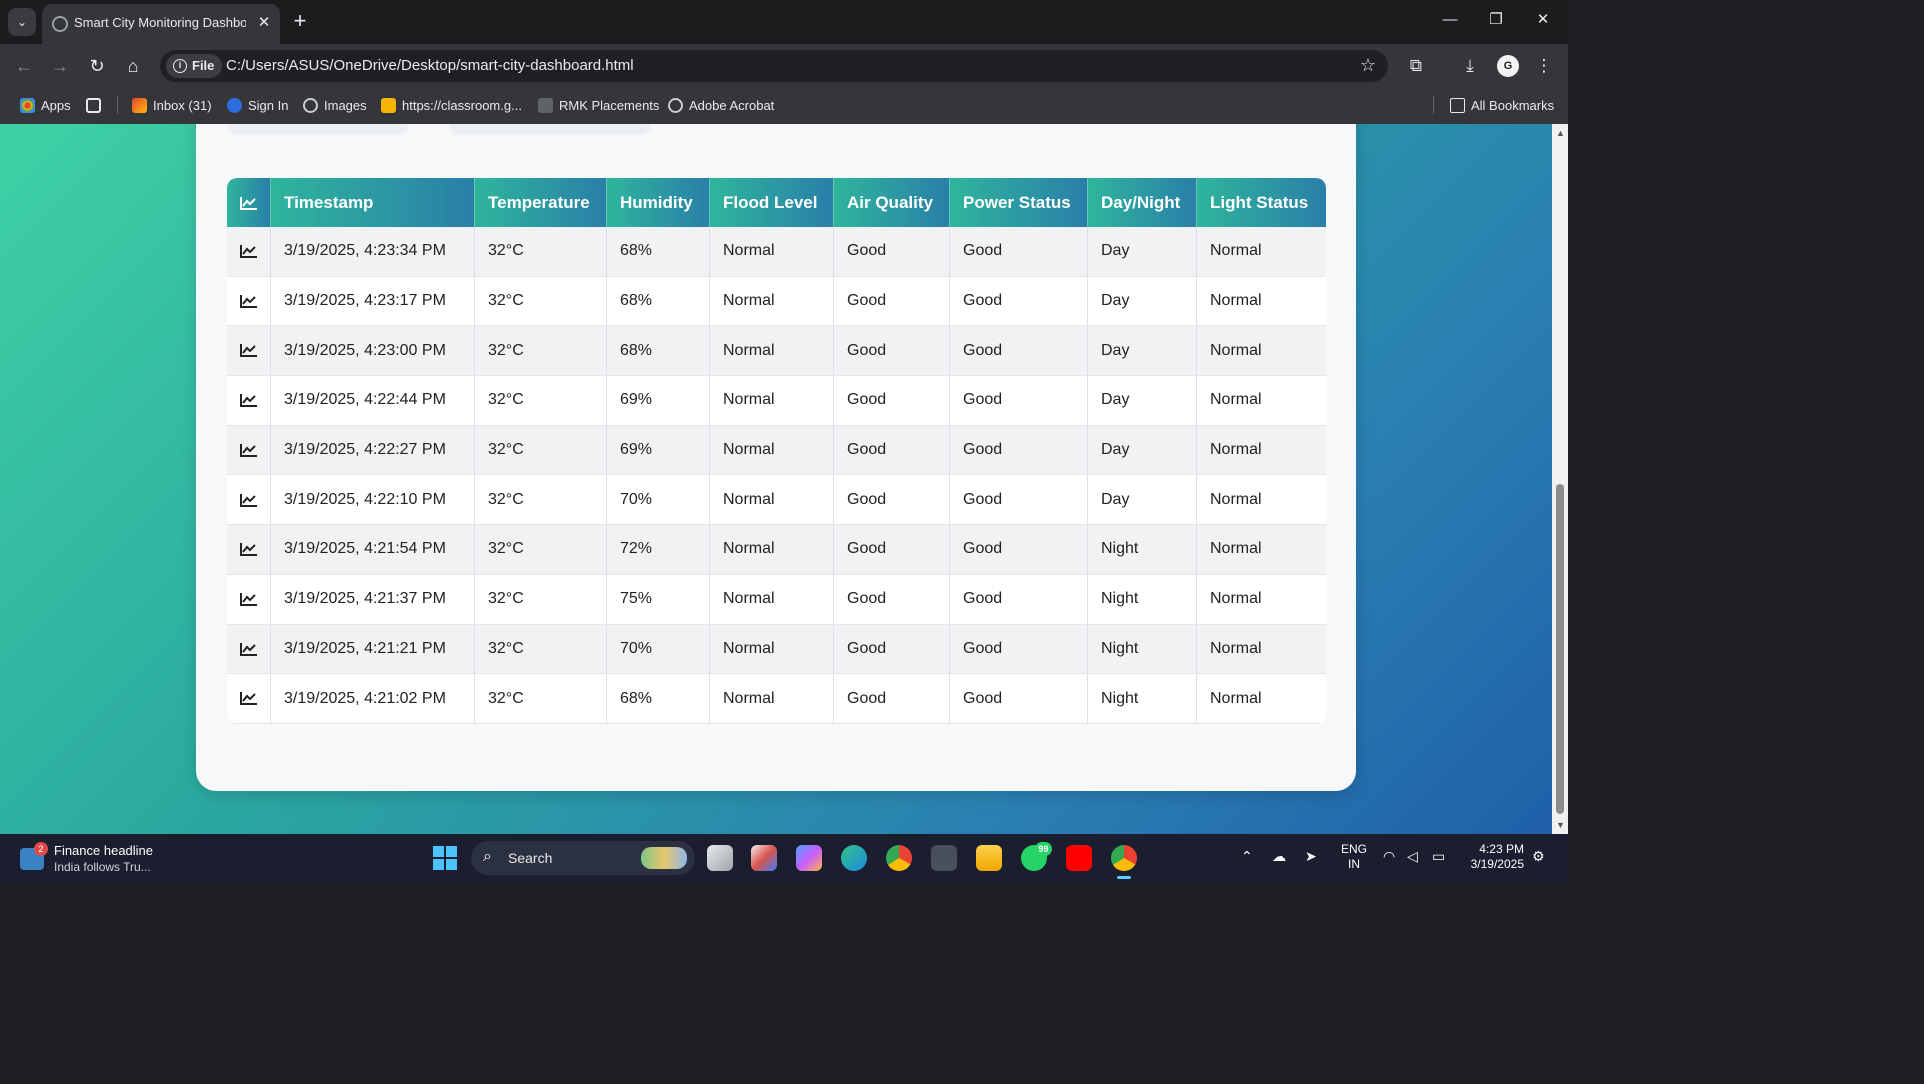  I want to click on back-button: ←, so click(24, 66).